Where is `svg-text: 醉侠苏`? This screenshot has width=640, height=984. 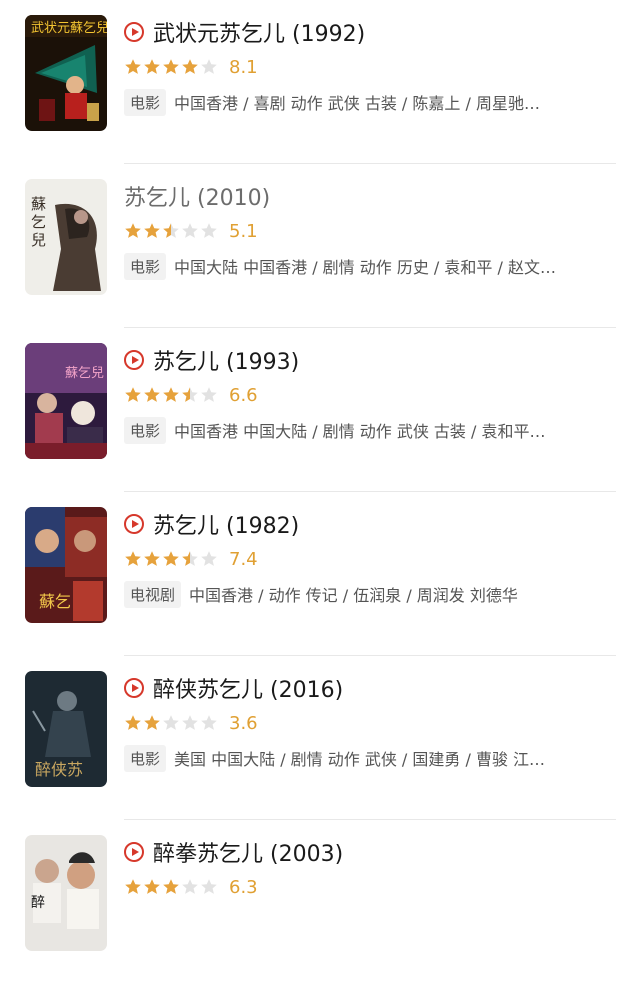 svg-text: 醉侠苏 is located at coordinates (59, 769).